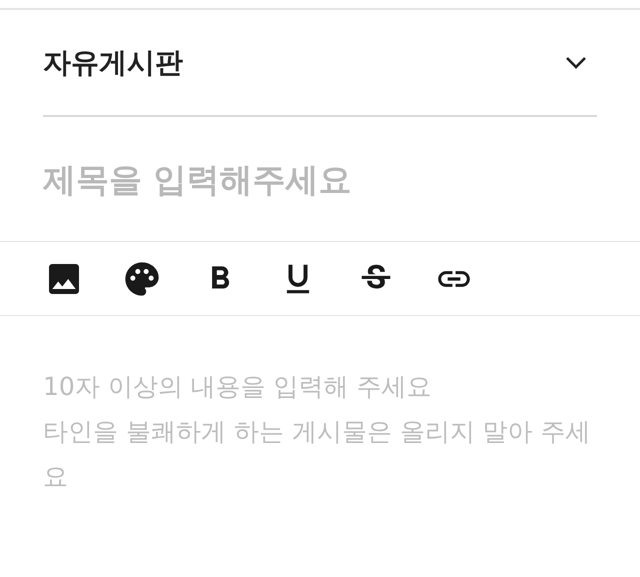  What do you see at coordinates (576, 63) in the screenshot?
I see `chevron-down-icon` at bounding box center [576, 63].